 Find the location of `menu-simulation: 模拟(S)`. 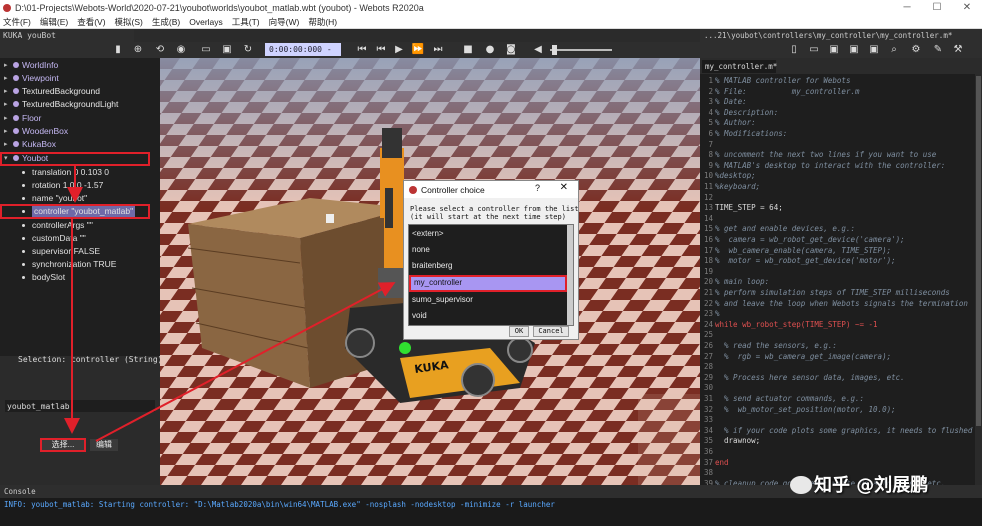

menu-simulation: 模拟(S) is located at coordinates (129, 22).